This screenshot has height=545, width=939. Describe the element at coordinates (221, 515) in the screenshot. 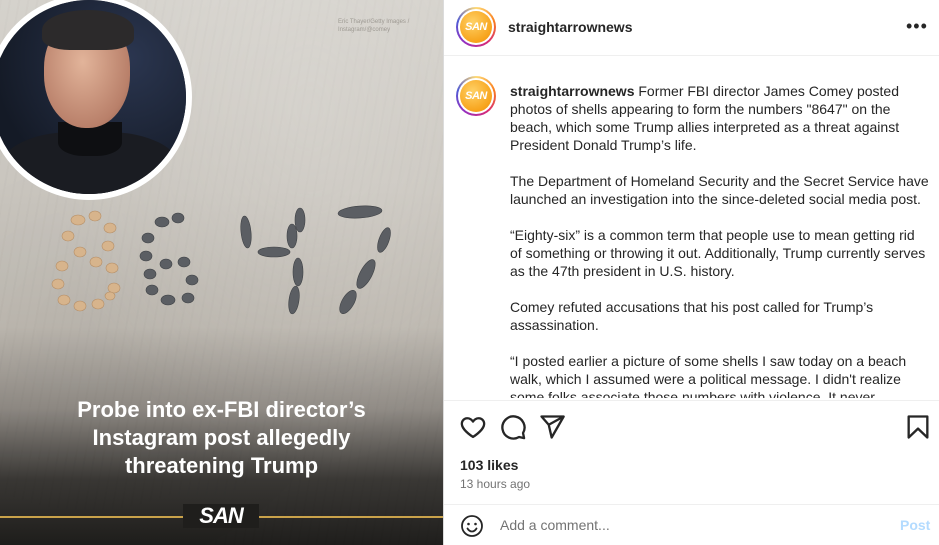

I see `san-logo: SAN` at that location.